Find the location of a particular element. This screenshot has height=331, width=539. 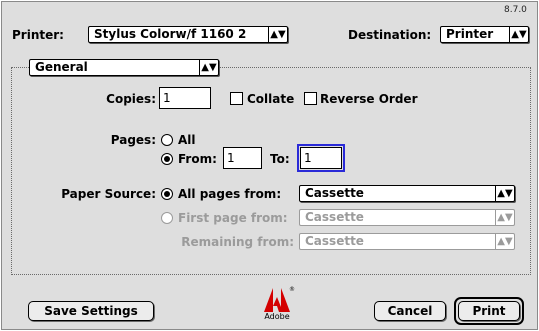

copies-field: 1 is located at coordinates (185, 98).